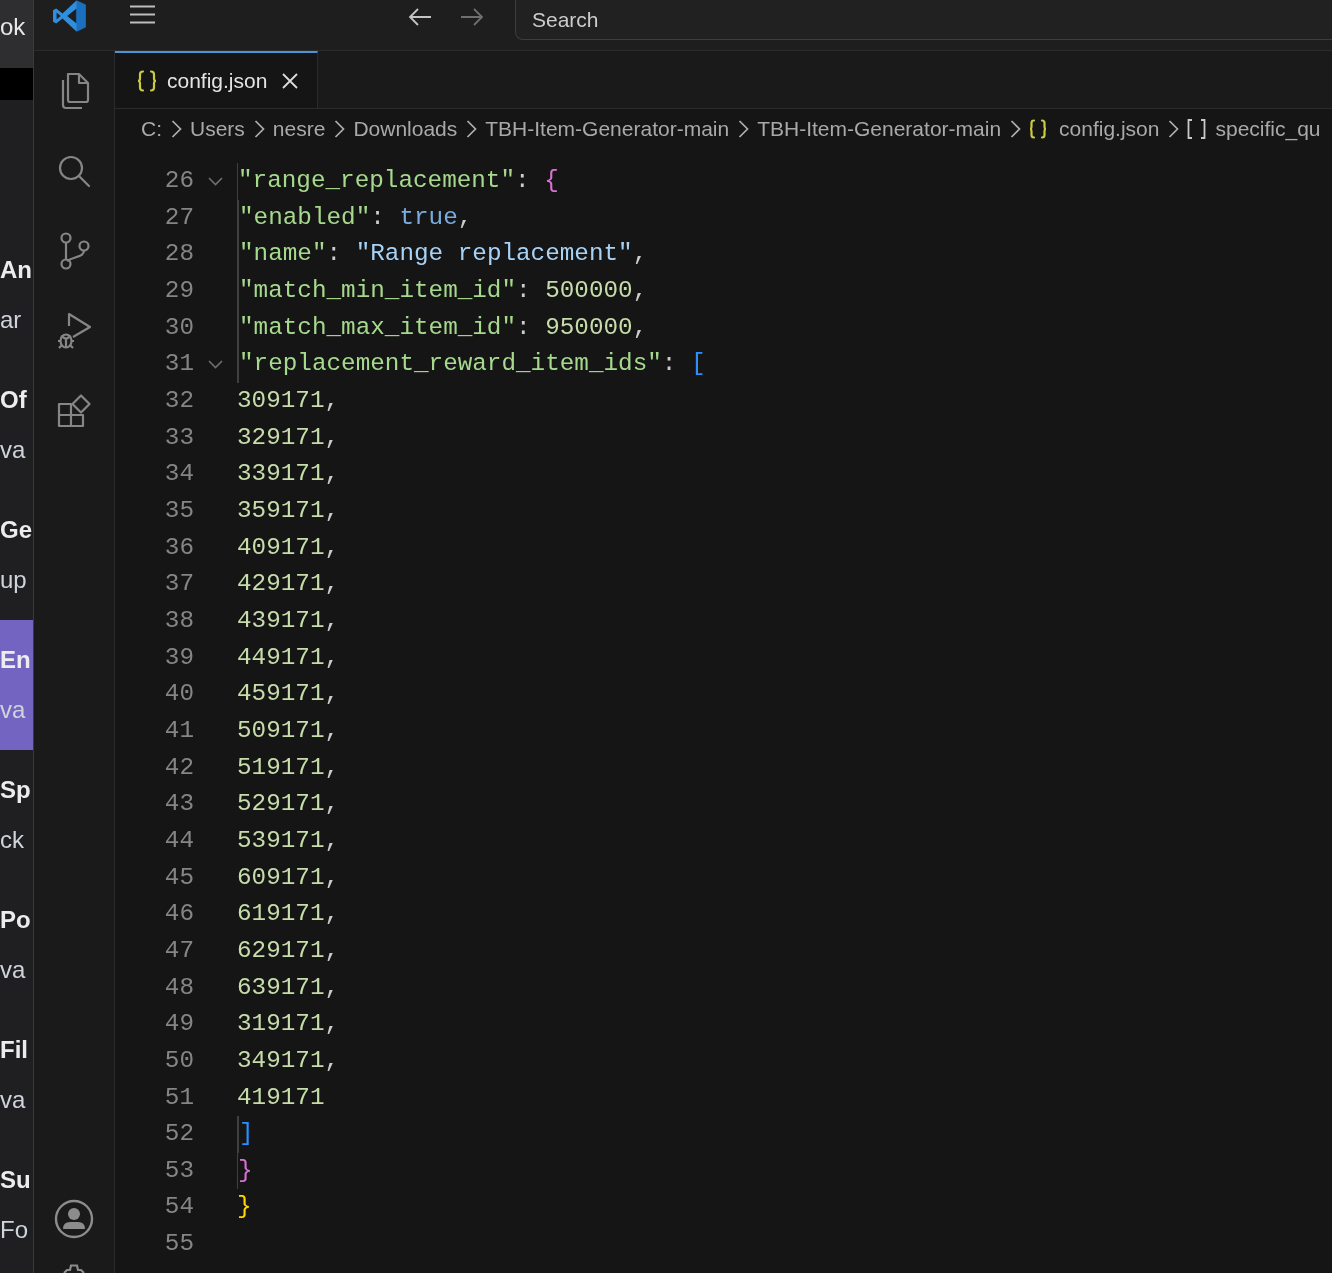 The width and height of the screenshot is (1332, 1273). I want to click on code-line: 519171,, so click(288, 767).